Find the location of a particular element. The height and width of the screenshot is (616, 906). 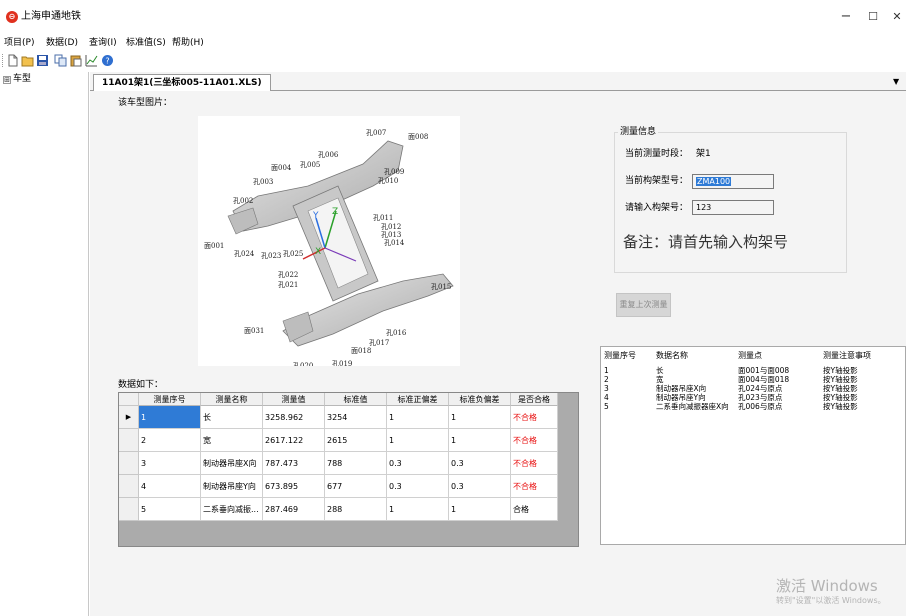

new-file-icon is located at coordinates (12, 60).